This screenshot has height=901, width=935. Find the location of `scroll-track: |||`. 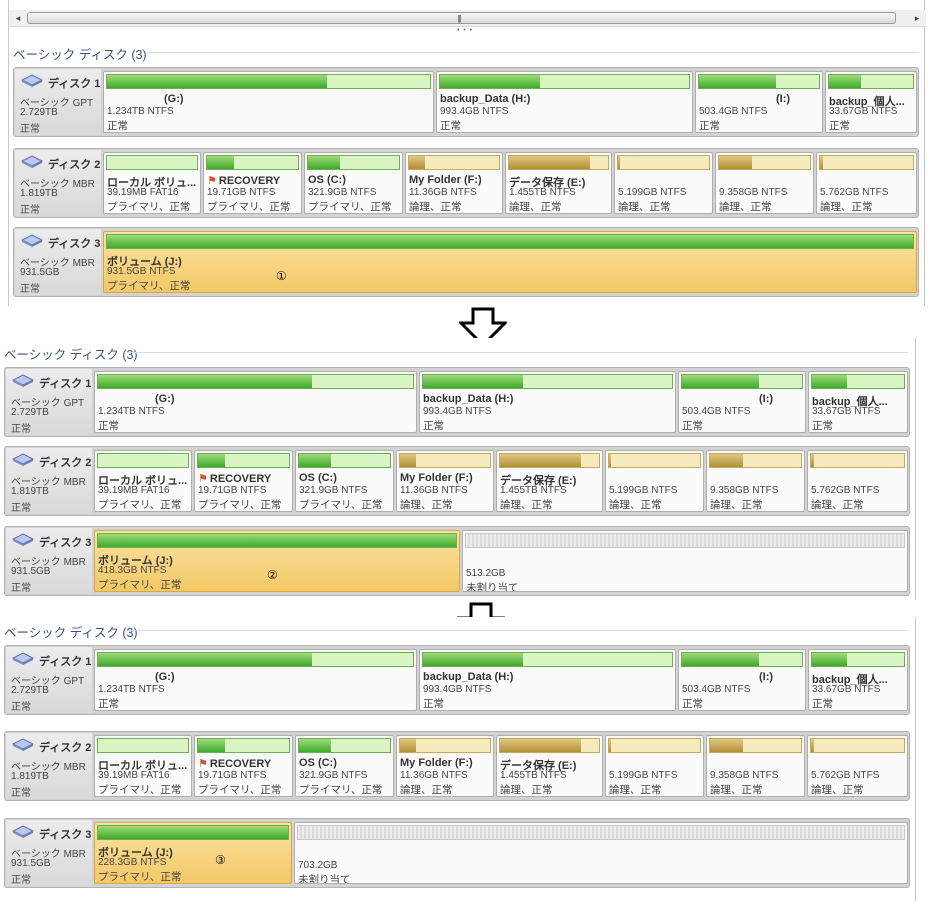

scroll-track: ||| is located at coordinates (467, 18).